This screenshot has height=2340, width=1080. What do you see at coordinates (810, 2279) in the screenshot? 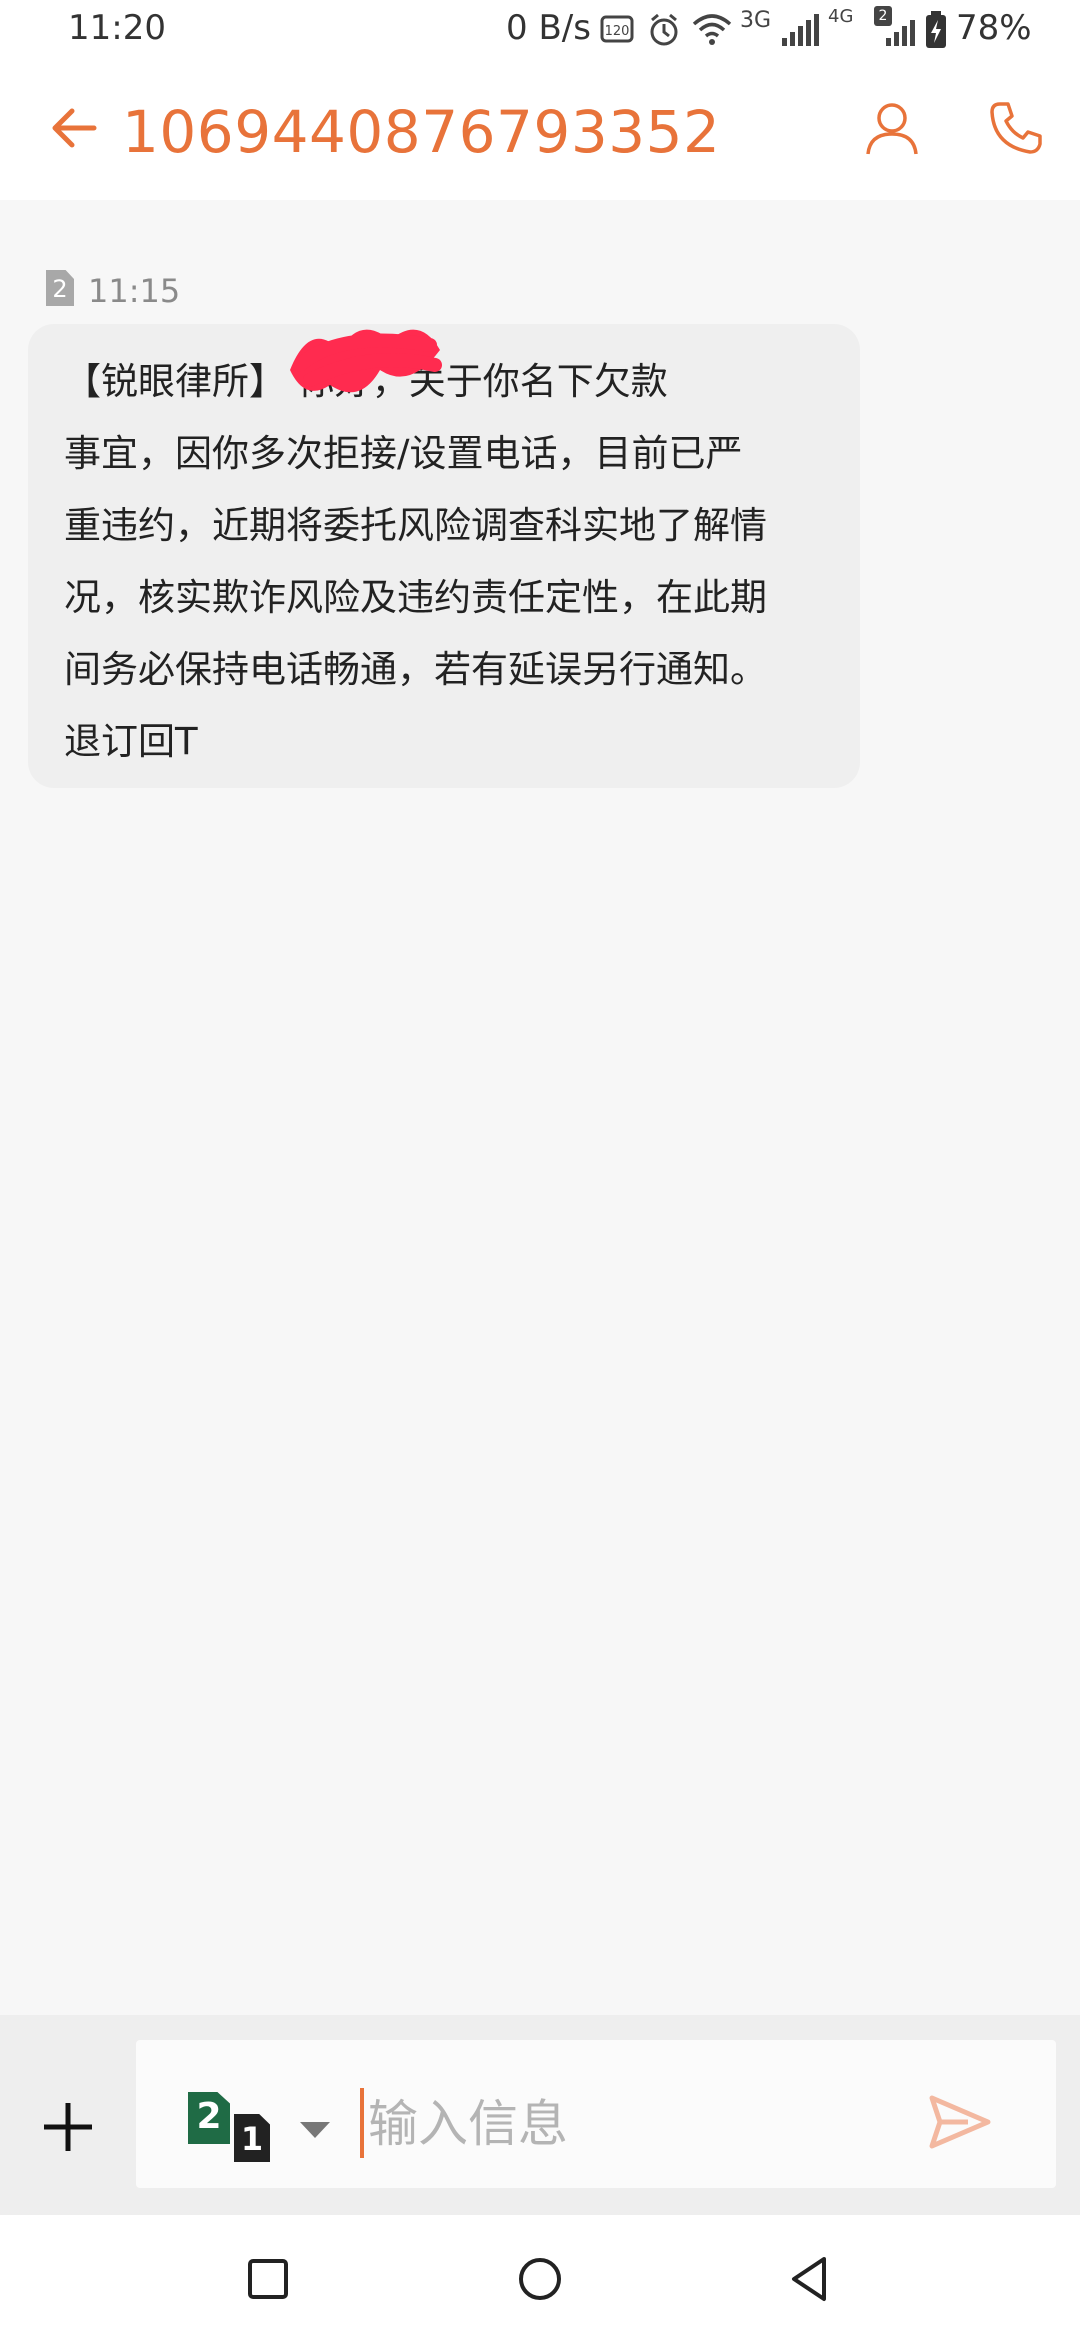
I see `back-nav-icon` at bounding box center [810, 2279].